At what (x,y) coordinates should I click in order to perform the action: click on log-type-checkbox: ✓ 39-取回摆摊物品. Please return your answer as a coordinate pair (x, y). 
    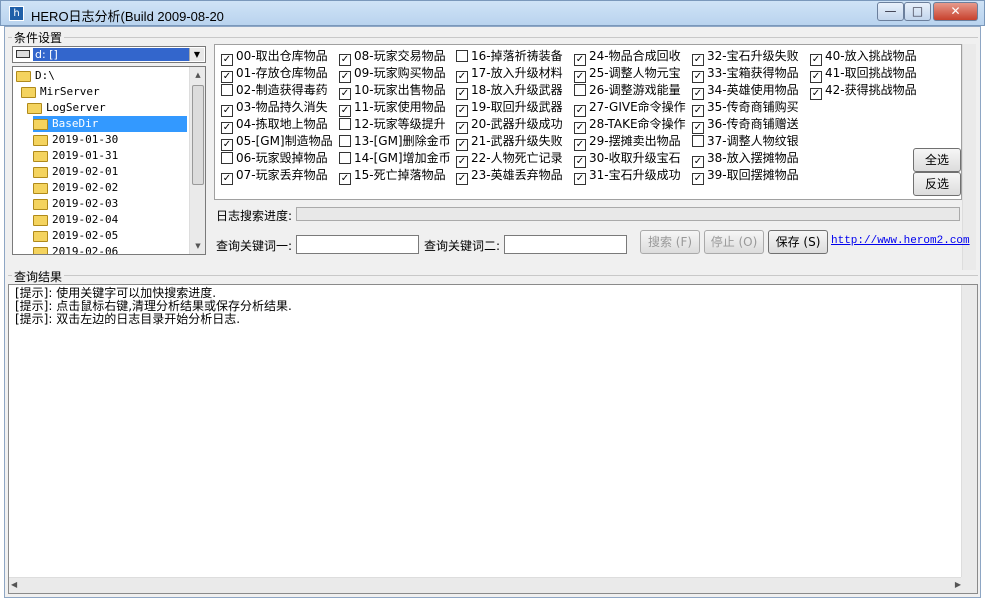
    Looking at the image, I should click on (745, 176).